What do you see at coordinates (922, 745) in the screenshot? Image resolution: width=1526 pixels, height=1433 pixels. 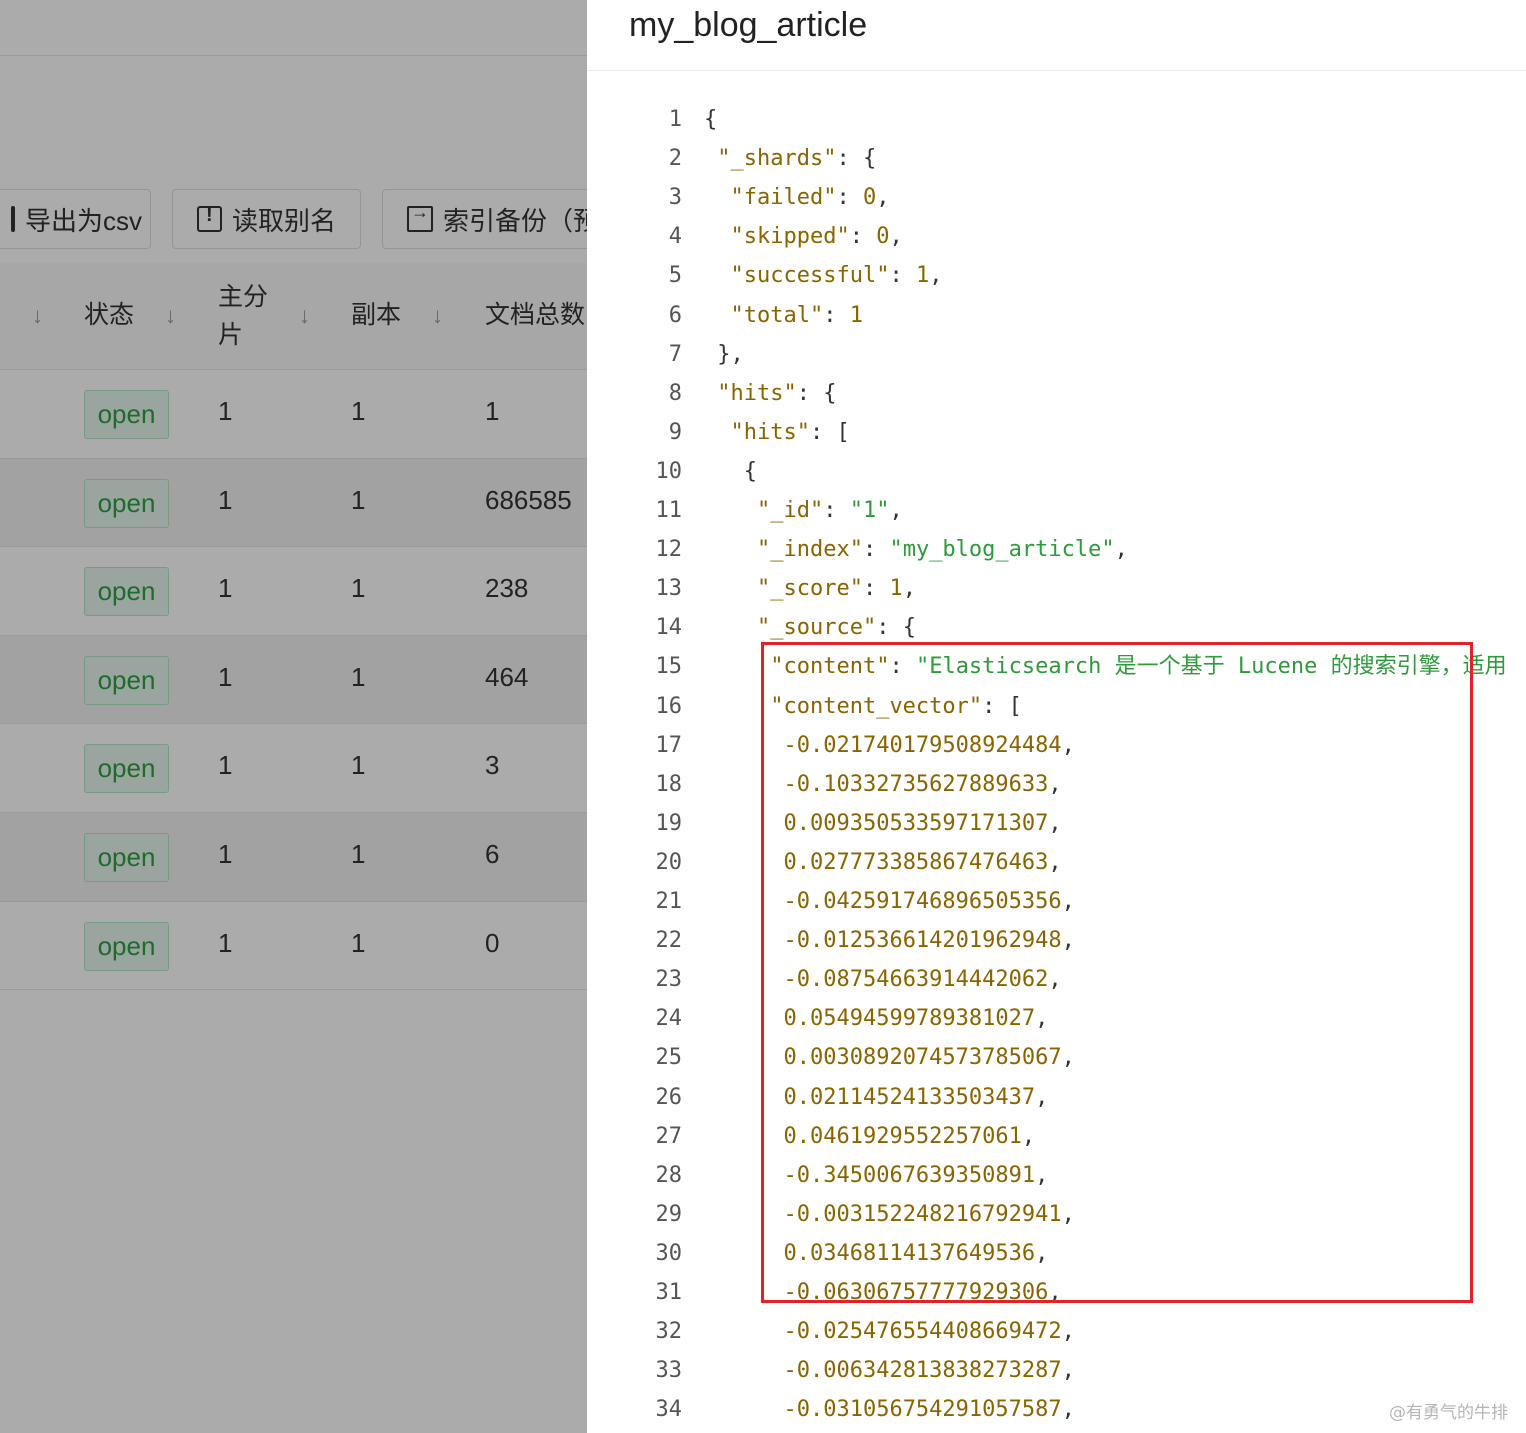 I see `token: -0.021740179508924484` at bounding box center [922, 745].